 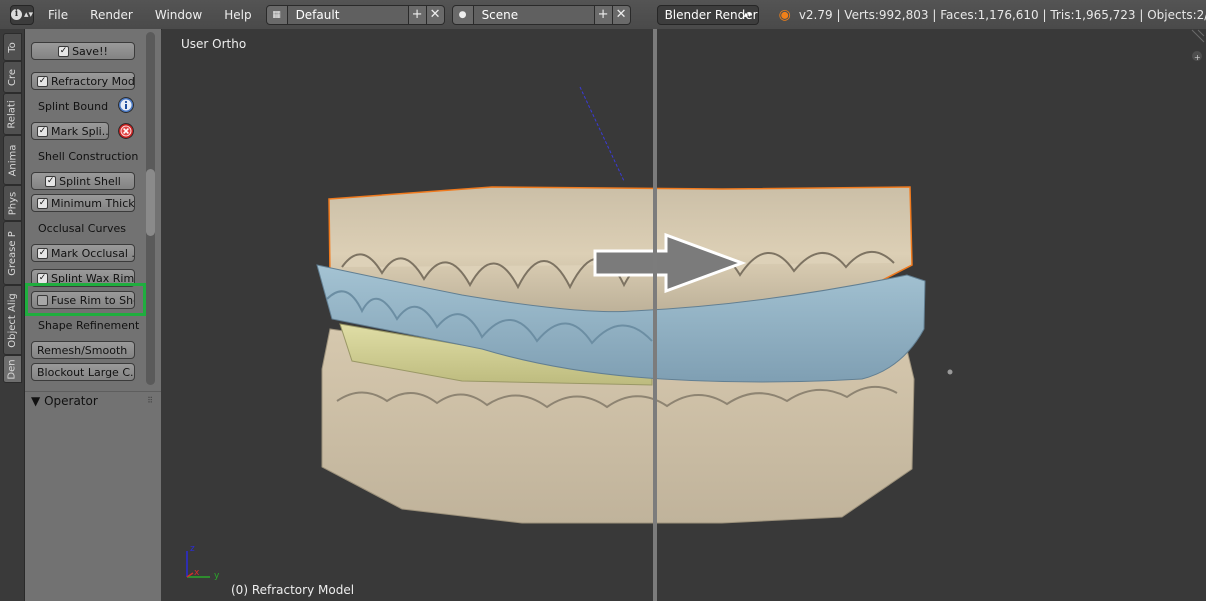 I want to click on object-axis-line, so click(x=602, y=134).